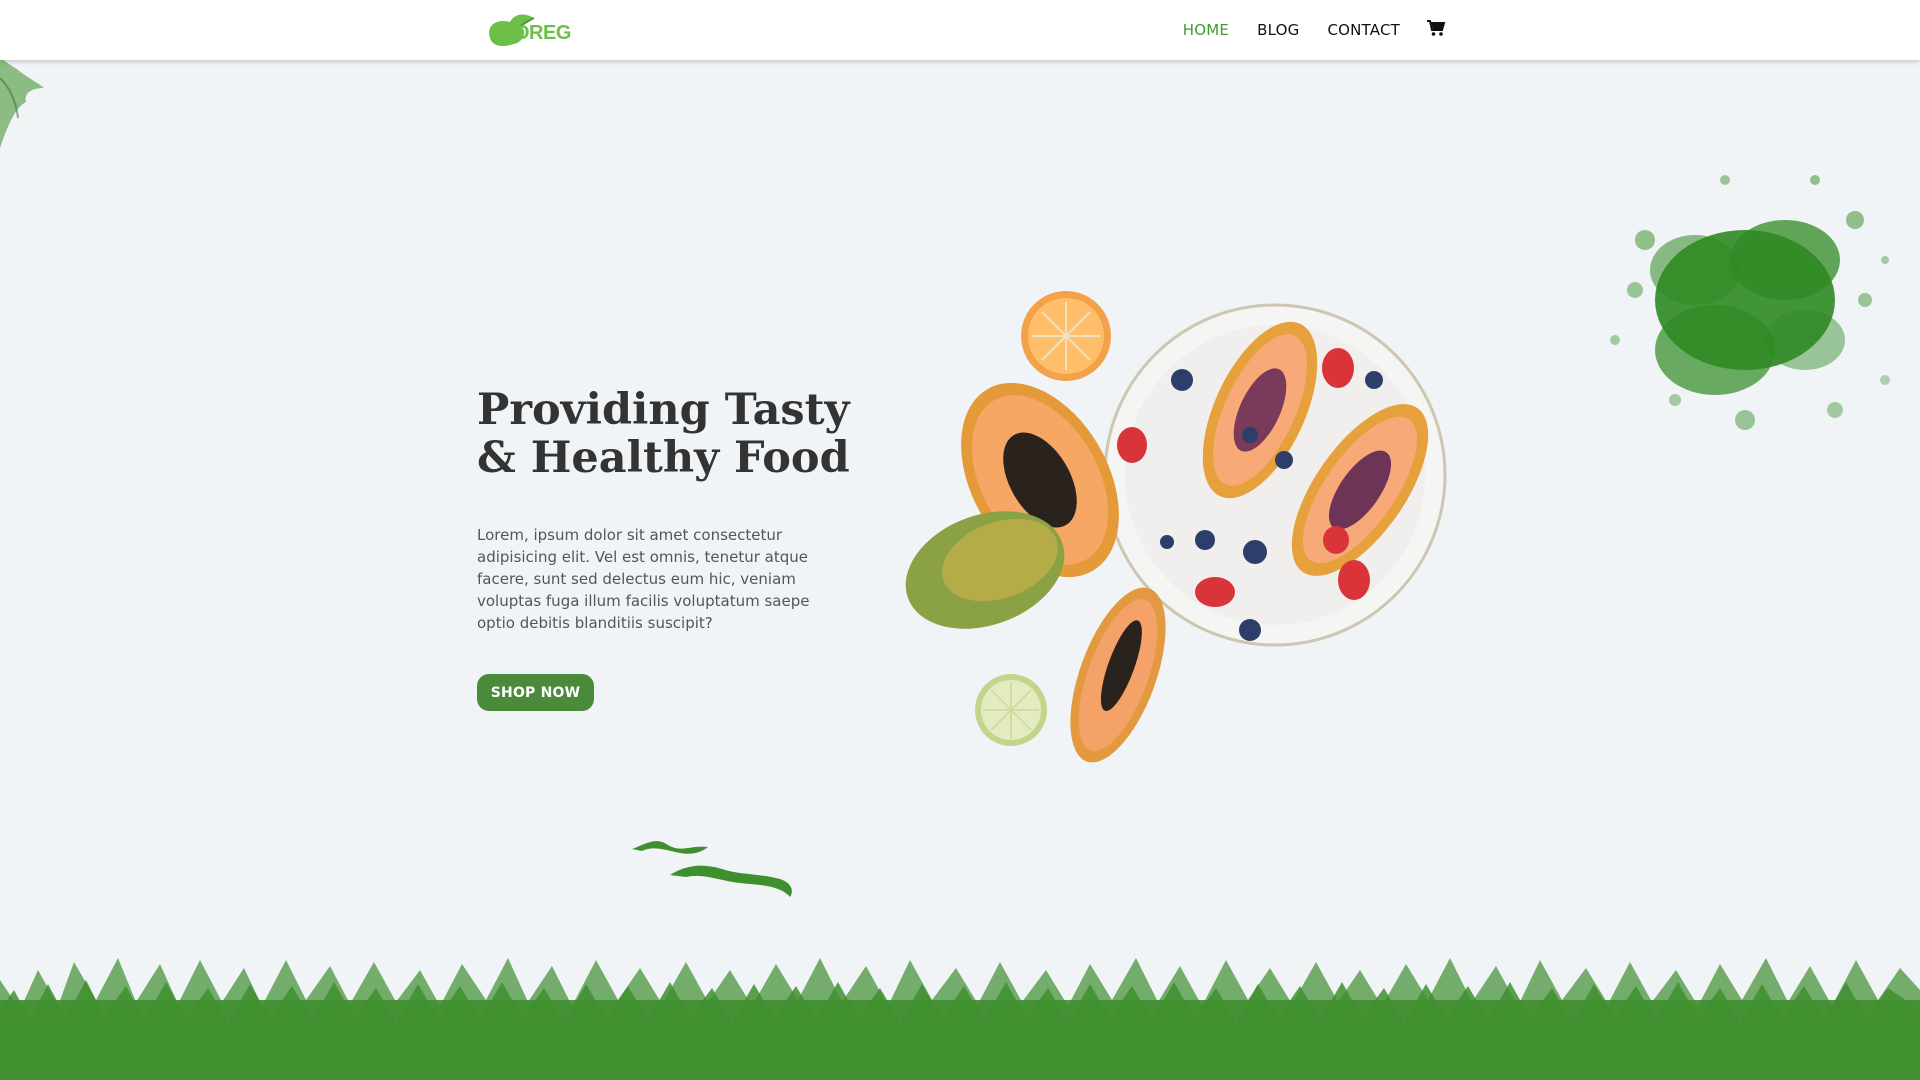 The image size is (1920, 1080). Describe the element at coordinates (542, 33) in the screenshot. I see `logo-text: OREG` at that location.